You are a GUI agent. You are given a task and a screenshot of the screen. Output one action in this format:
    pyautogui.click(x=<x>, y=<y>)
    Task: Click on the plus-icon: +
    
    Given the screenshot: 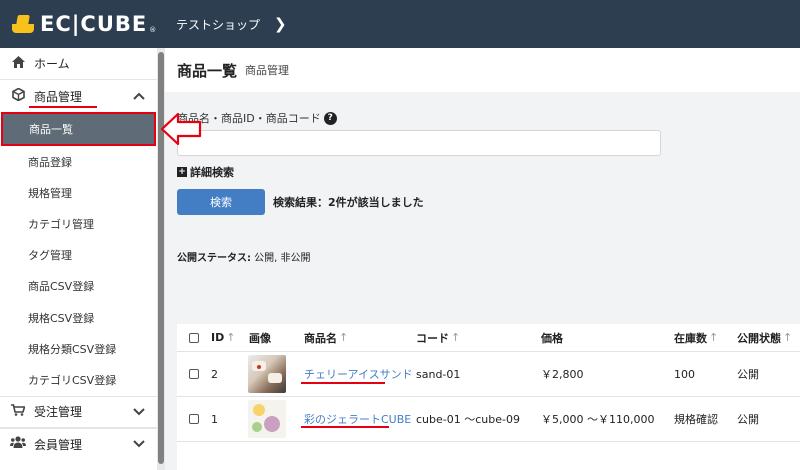 What is the action you would take?
    pyautogui.click(x=182, y=172)
    